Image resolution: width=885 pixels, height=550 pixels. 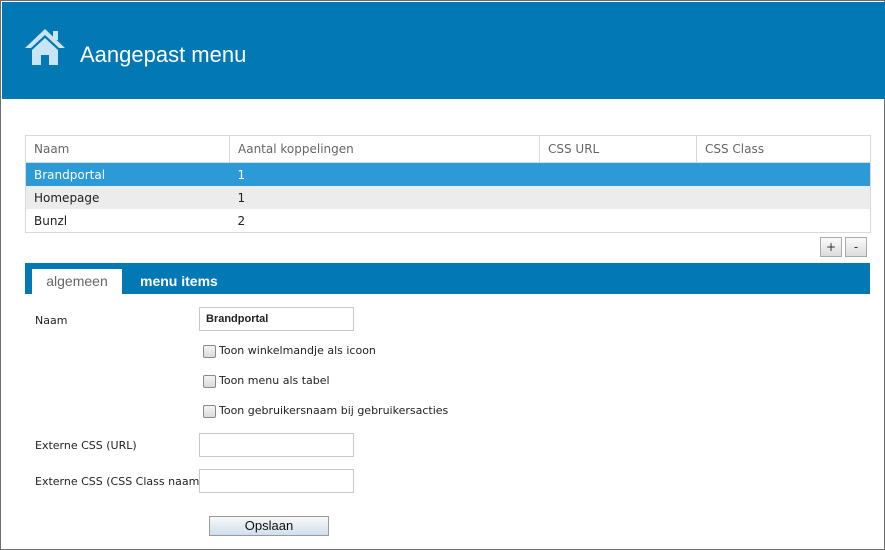 I want to click on save-button: Opslaan, so click(x=269, y=526).